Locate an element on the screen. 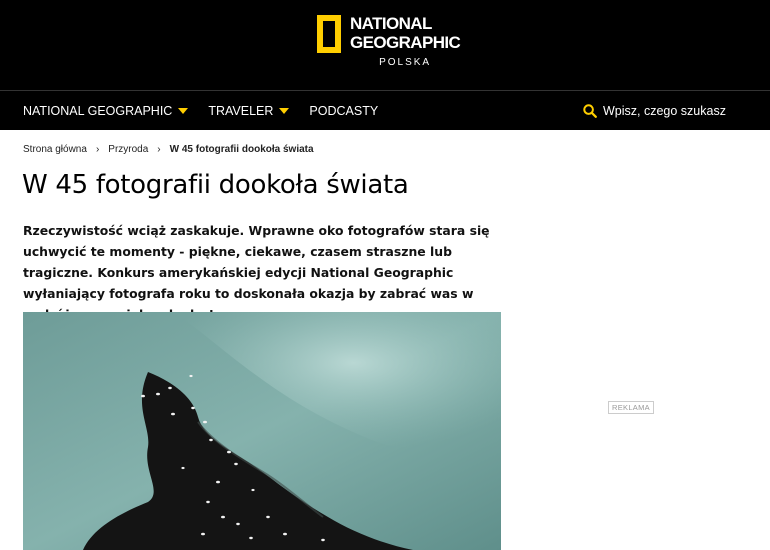 This screenshot has height=550, width=770. search-input is located at coordinates (678, 111).